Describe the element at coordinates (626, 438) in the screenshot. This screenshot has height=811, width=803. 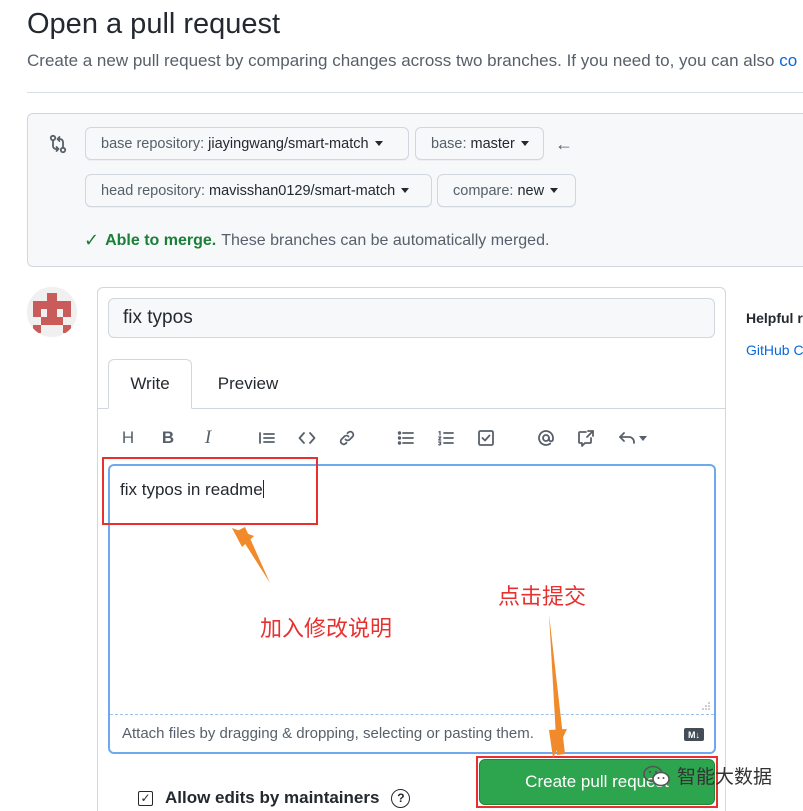
I see `reply-icon` at that location.